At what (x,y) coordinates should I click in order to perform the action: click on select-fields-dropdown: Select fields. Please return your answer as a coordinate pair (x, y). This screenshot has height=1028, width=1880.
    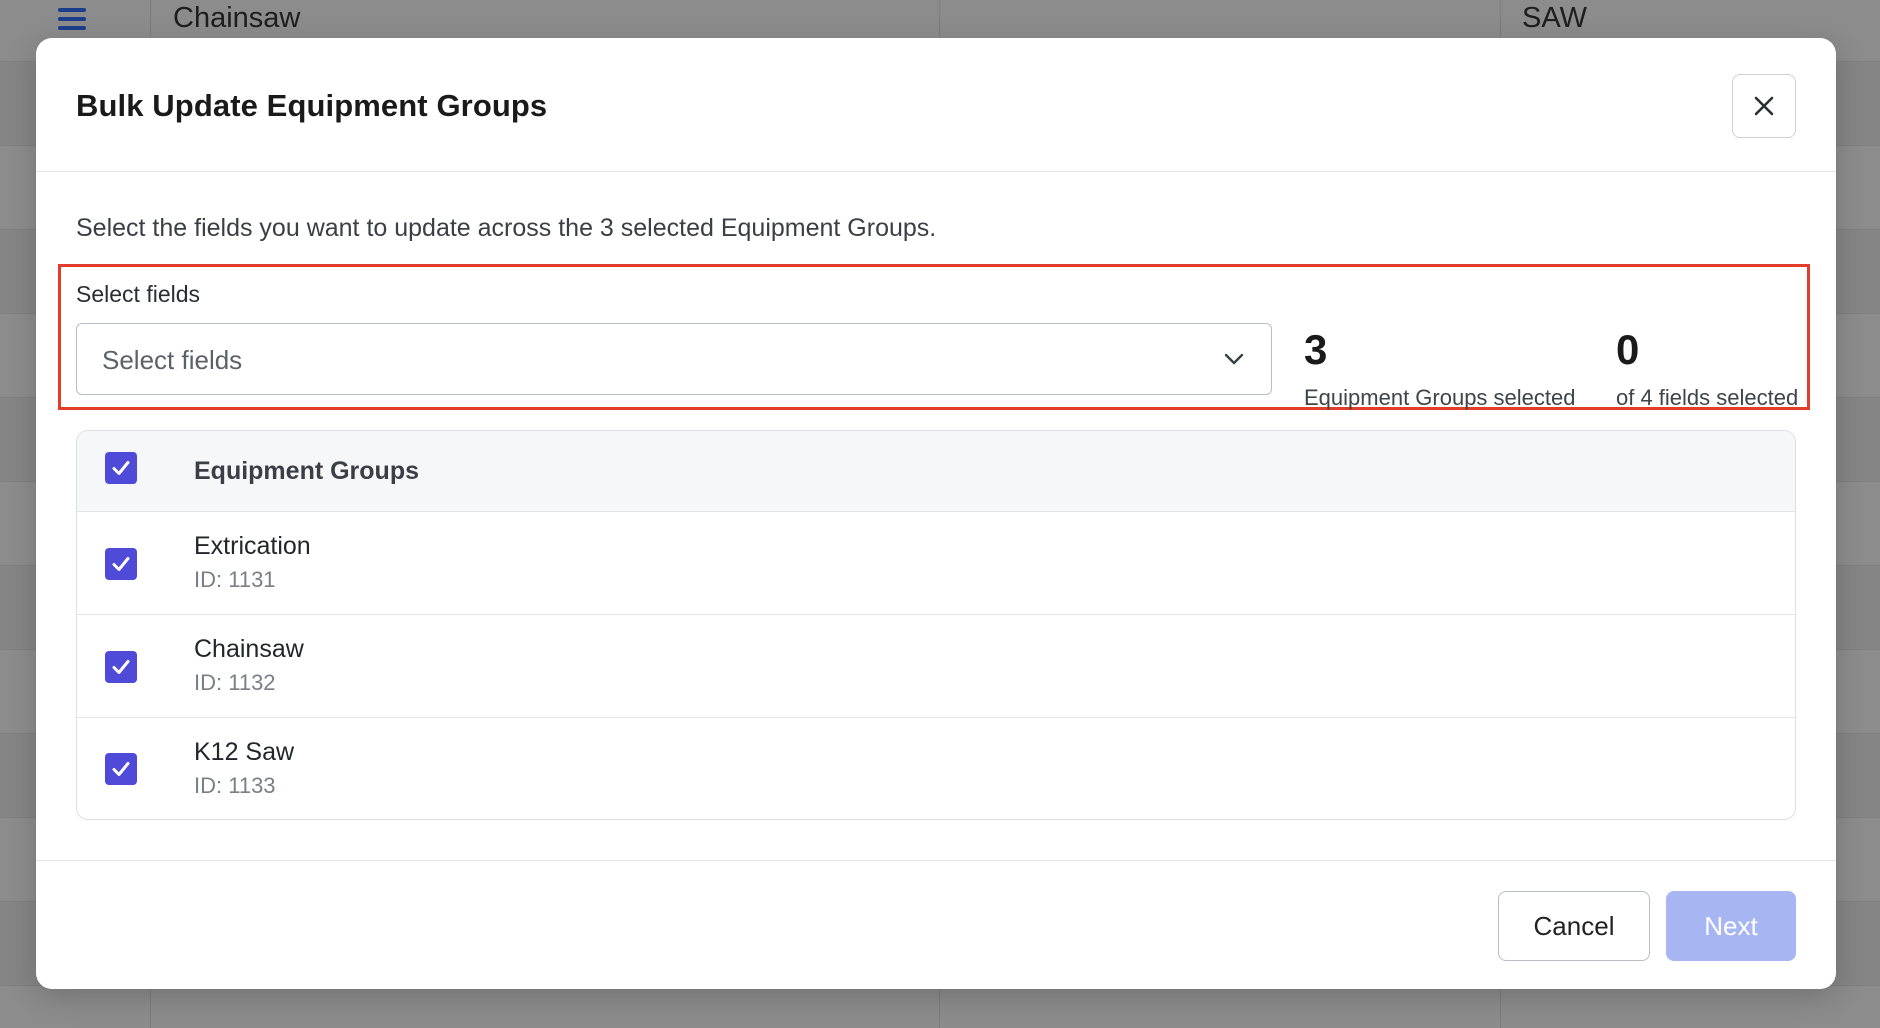
    Looking at the image, I should click on (674, 359).